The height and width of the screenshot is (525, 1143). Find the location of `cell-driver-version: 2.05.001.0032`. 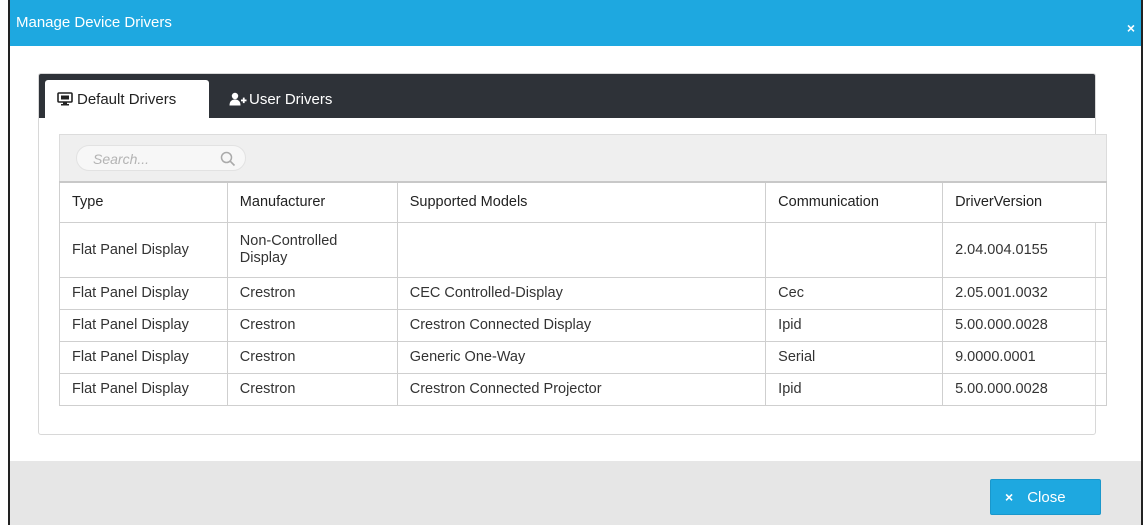

cell-driver-version: 2.05.001.0032 is located at coordinates (1024, 293).